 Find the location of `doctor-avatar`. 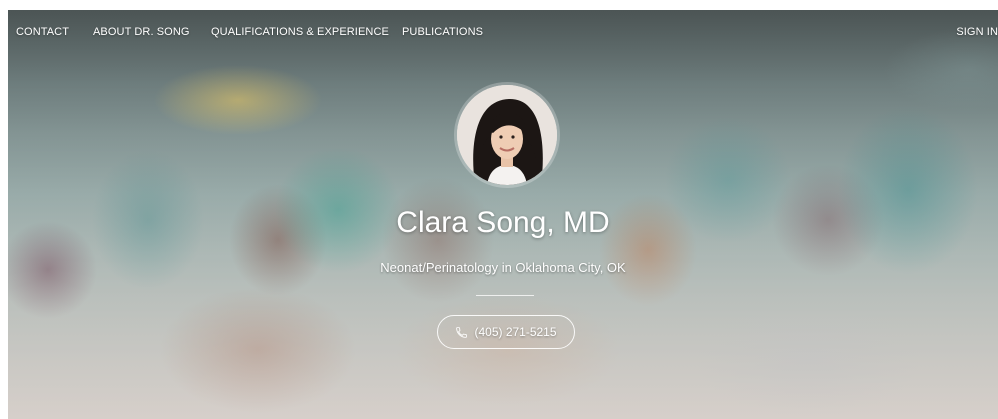

doctor-avatar is located at coordinates (507, 135).